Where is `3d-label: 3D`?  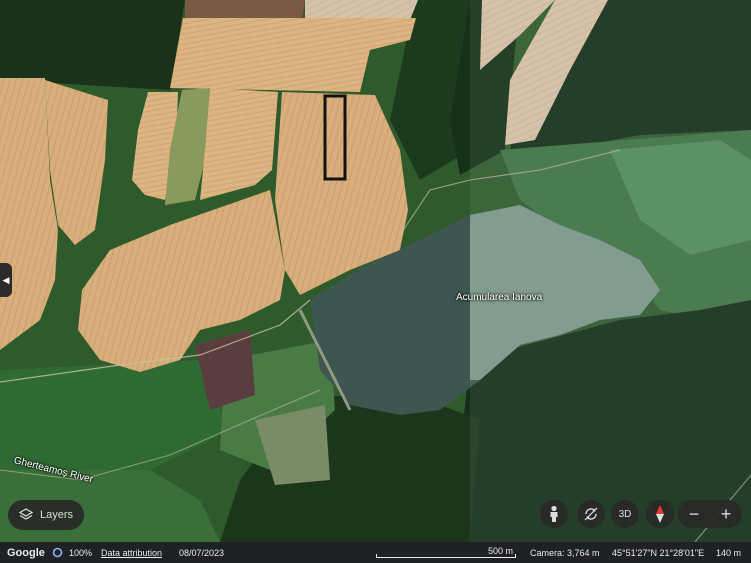 3d-label: 3D is located at coordinates (625, 514).